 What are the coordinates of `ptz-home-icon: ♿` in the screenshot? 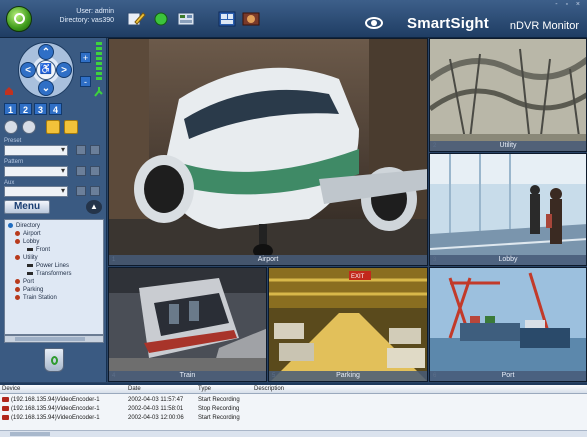 It's located at (46, 70).